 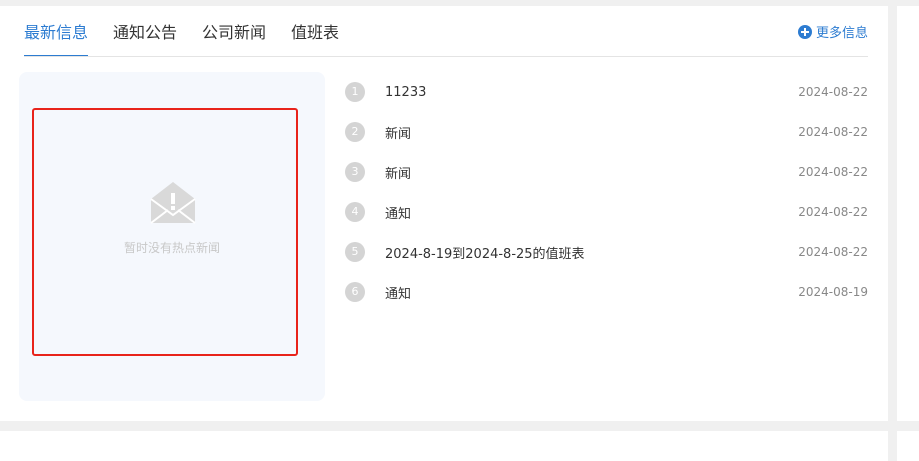 I want to click on tab-duty-roster: 值班表, so click(x=315, y=39).